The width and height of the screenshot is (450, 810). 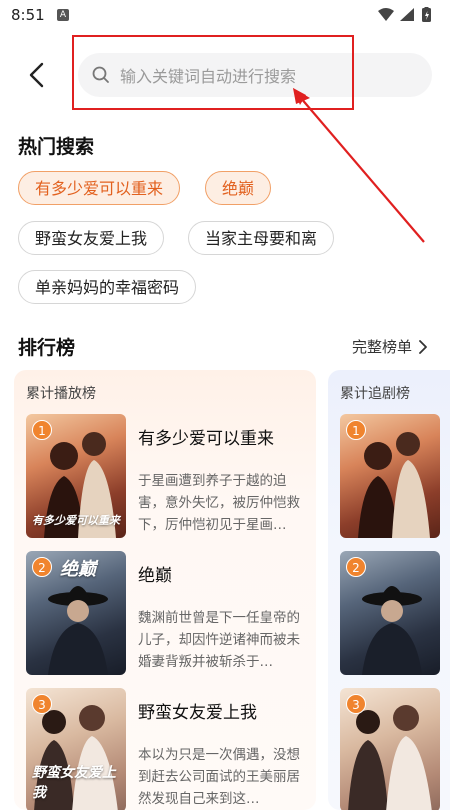 I want to click on wifi-icon, so click(x=386, y=14).